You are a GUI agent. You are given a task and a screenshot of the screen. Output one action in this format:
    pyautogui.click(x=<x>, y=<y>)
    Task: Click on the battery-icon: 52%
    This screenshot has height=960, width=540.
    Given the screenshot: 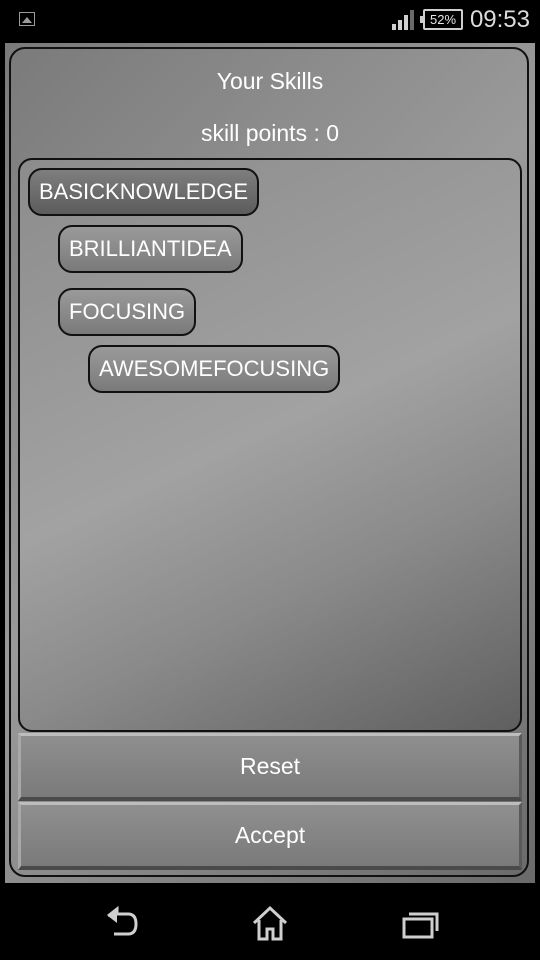 What is the action you would take?
    pyautogui.click(x=441, y=19)
    